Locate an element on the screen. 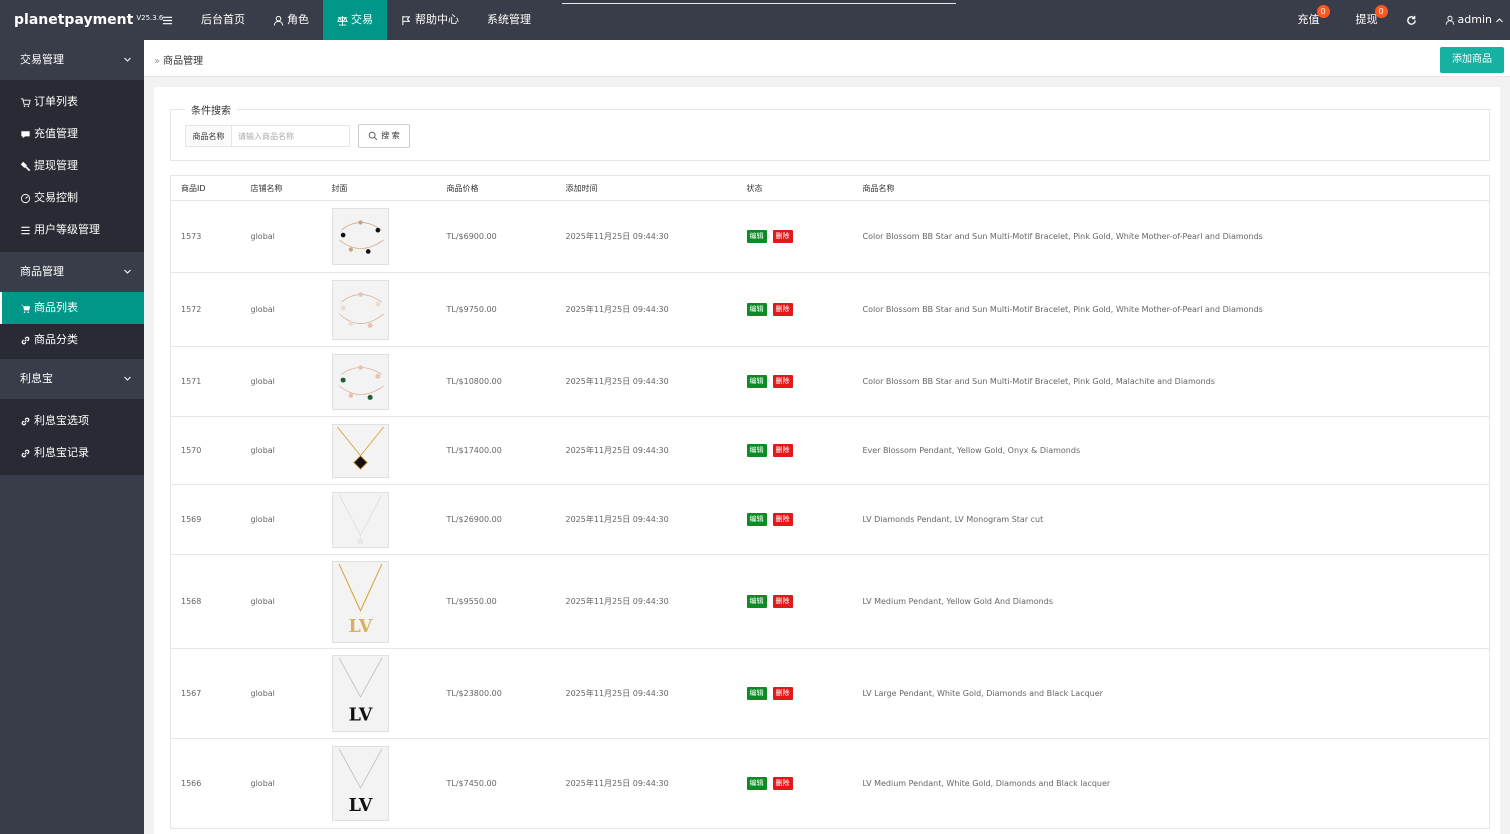 The image size is (1510, 834). sidebar-group-label: 利息宝 is located at coordinates (36, 378).